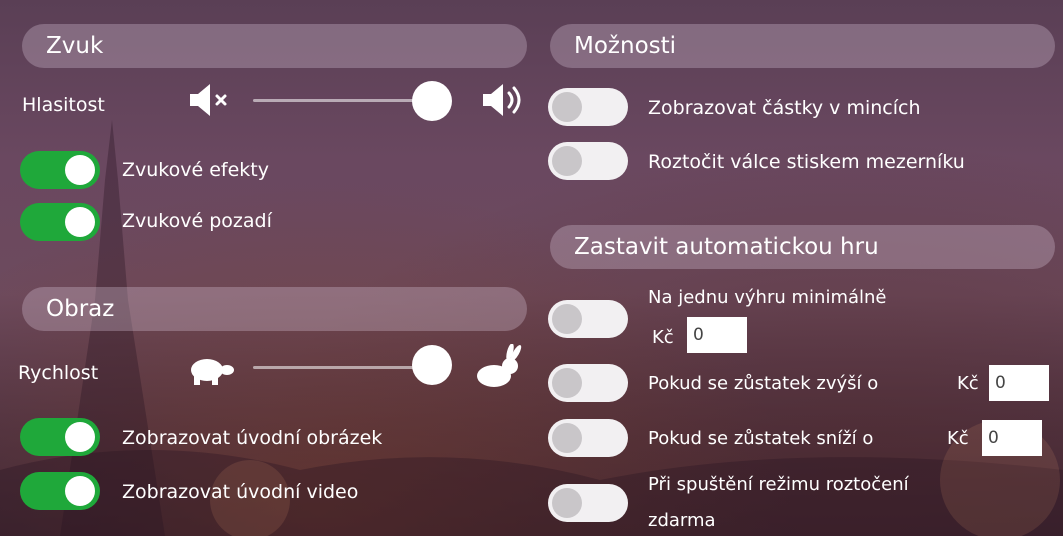 The width and height of the screenshot is (1063, 536). I want to click on free-spins-toggle, so click(588, 503).